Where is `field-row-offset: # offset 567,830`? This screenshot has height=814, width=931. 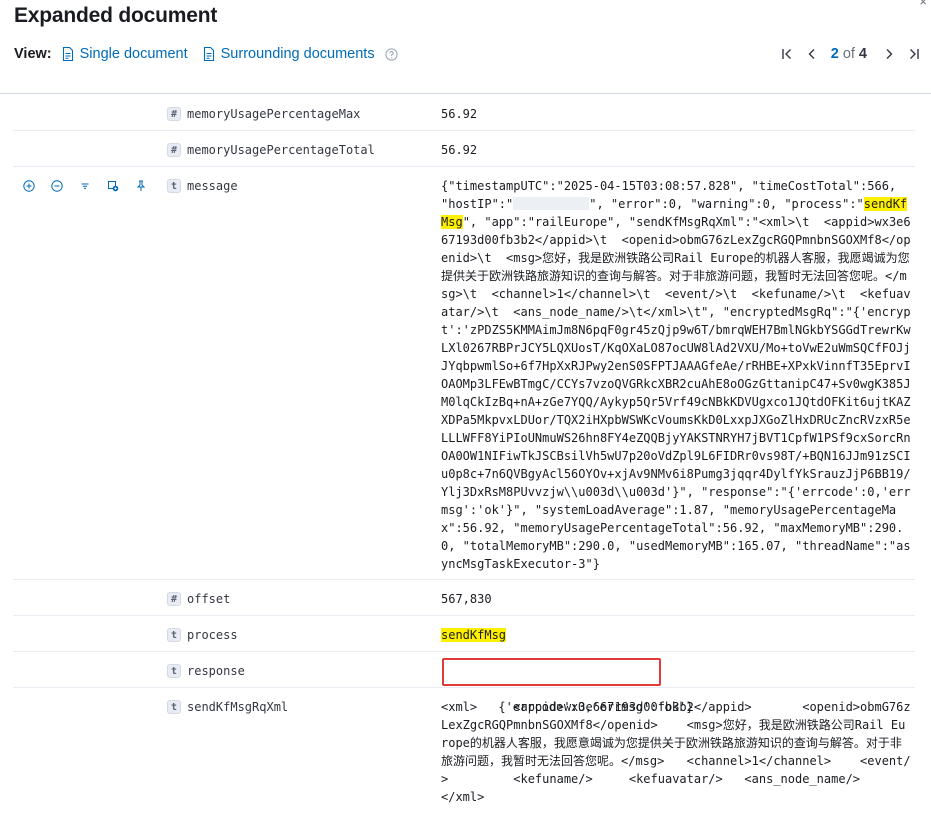 field-row-offset: # offset 567,830 is located at coordinates (464, 598).